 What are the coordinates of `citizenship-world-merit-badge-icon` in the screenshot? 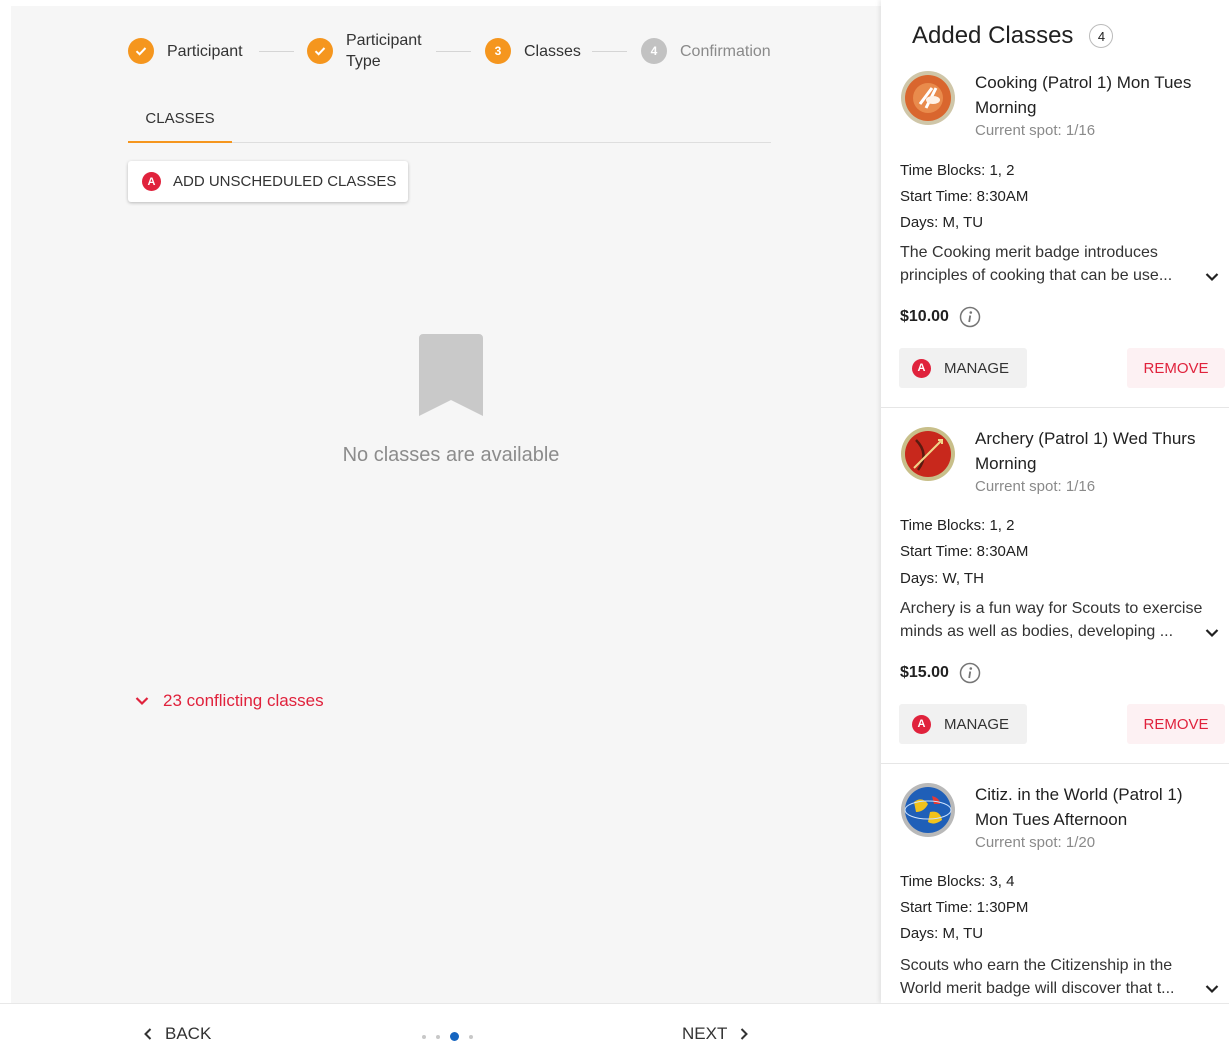 It's located at (928, 810).